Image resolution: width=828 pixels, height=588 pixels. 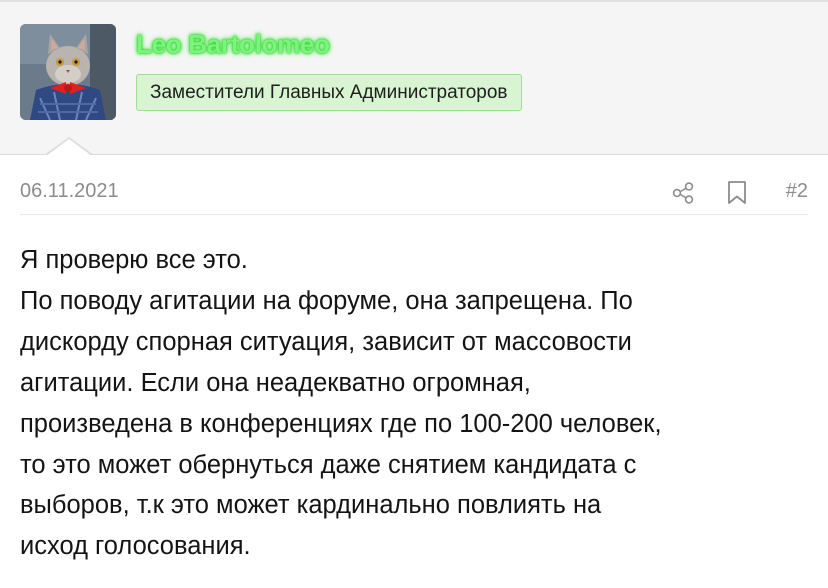 What do you see at coordinates (134, 260) in the screenshot?
I see `post-text-line: Я проверю все это.` at bounding box center [134, 260].